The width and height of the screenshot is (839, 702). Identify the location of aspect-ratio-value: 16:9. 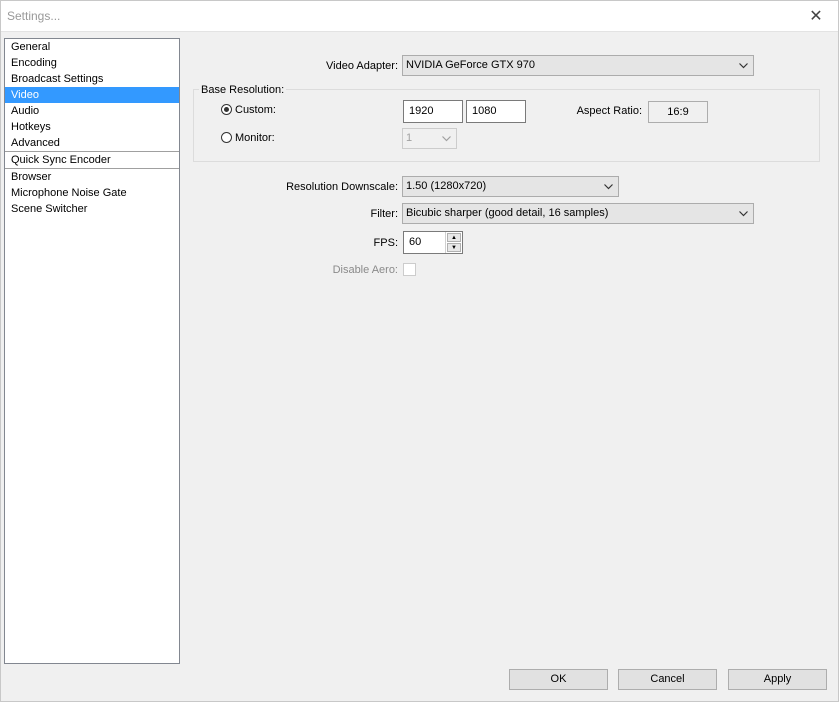
(678, 112).